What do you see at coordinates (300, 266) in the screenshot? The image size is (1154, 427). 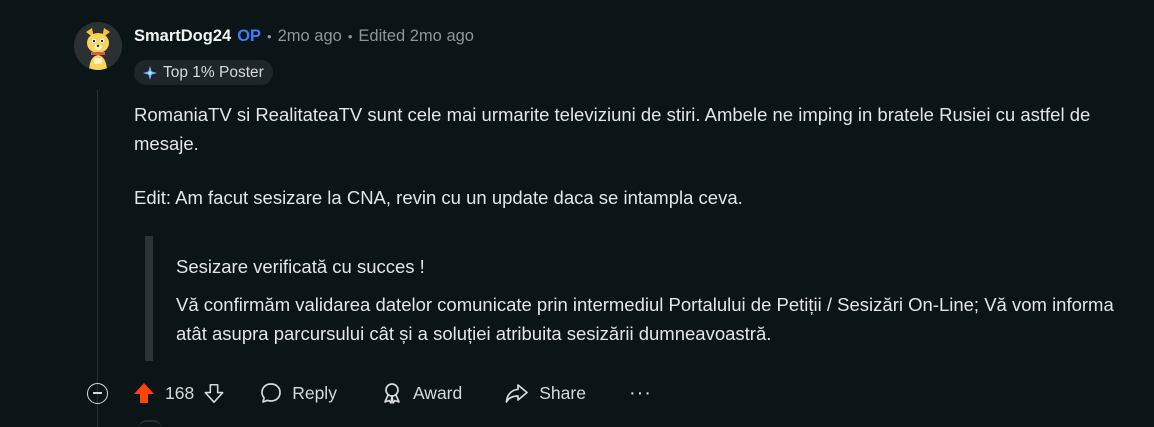 I see `quote-title: Sesizare verificată cu succes !` at bounding box center [300, 266].